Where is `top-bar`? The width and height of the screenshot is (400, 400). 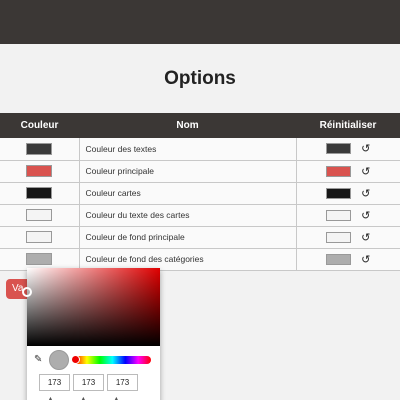
top-bar is located at coordinates (200, 22).